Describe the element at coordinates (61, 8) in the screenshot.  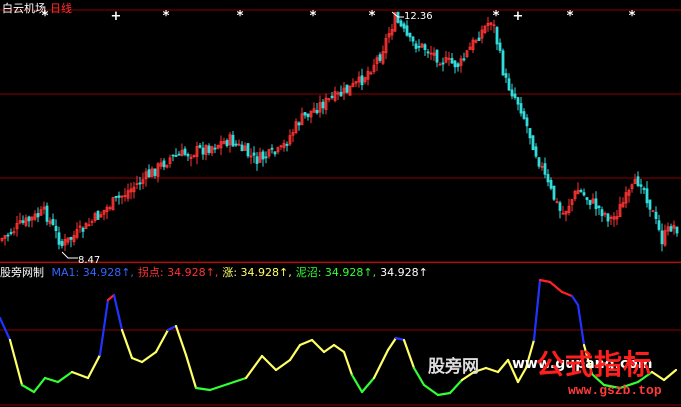
I see `period-label: 日线` at that location.